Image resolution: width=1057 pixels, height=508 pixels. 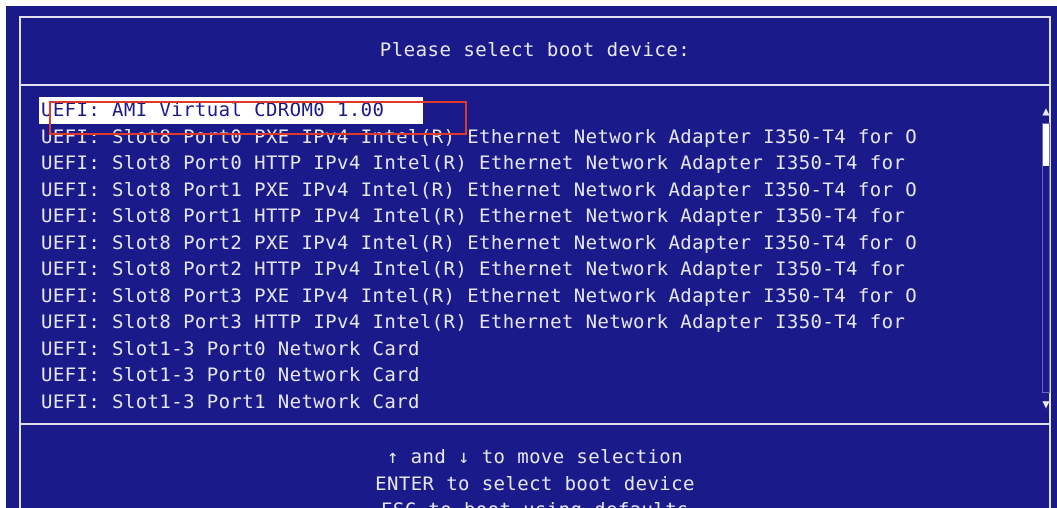 What do you see at coordinates (535, 457) in the screenshot?
I see `help-line-move: ↑ and ↓ to move selection` at bounding box center [535, 457].